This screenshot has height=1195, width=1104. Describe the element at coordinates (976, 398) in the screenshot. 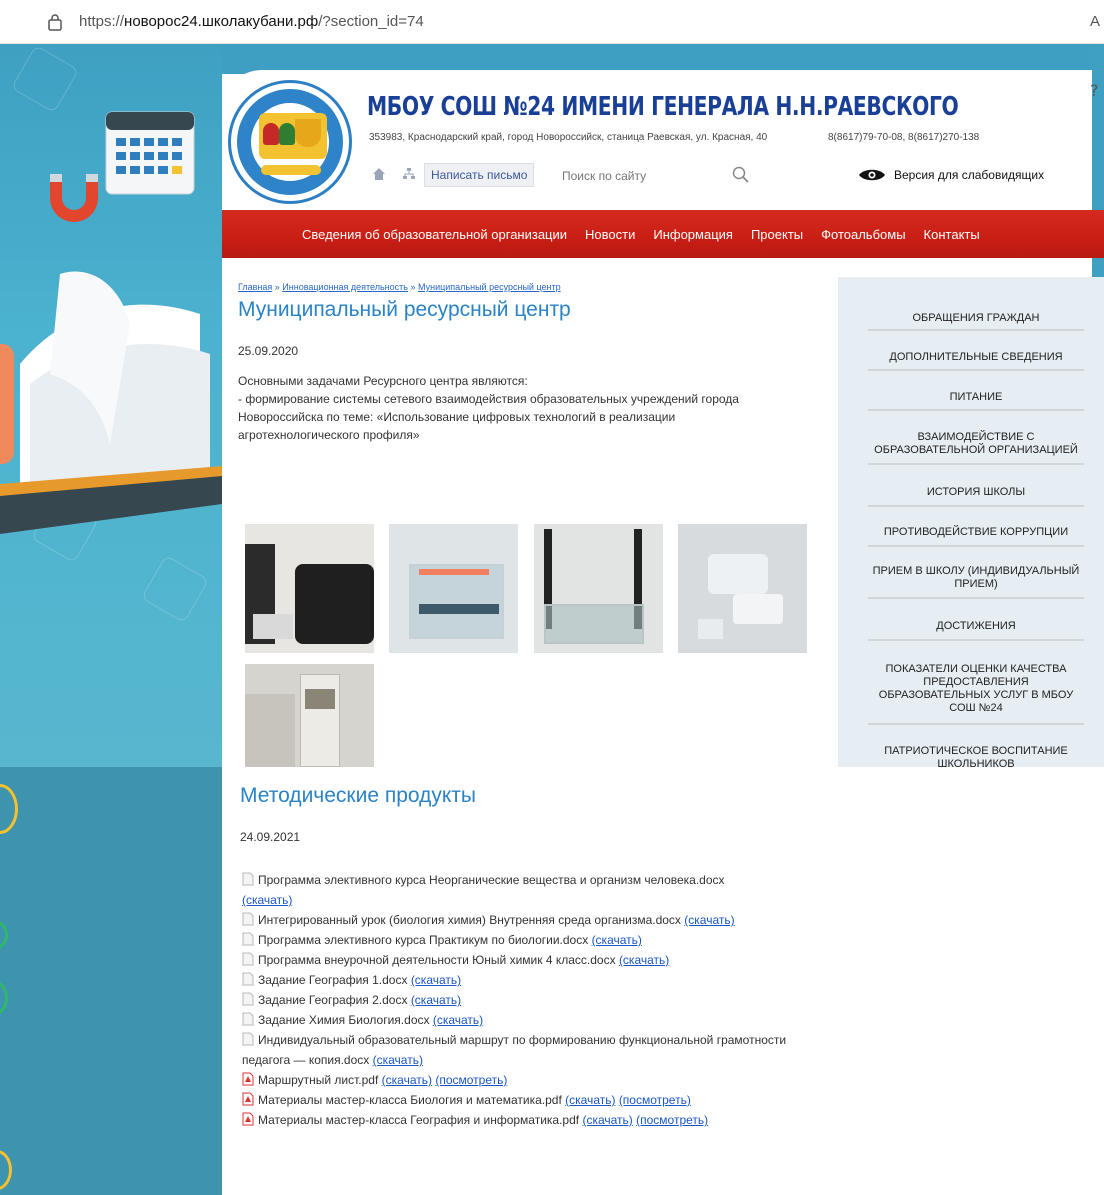

I see `sidebar-item-nutrition: ПИТАНИЕ` at that location.